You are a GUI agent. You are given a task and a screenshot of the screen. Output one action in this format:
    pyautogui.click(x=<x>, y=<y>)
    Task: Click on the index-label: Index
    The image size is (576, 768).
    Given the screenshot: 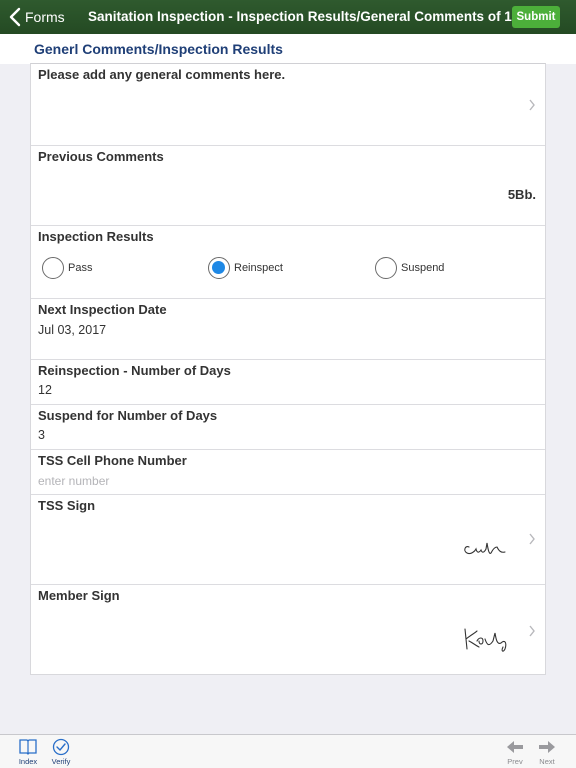 What is the action you would take?
    pyautogui.click(x=28, y=761)
    